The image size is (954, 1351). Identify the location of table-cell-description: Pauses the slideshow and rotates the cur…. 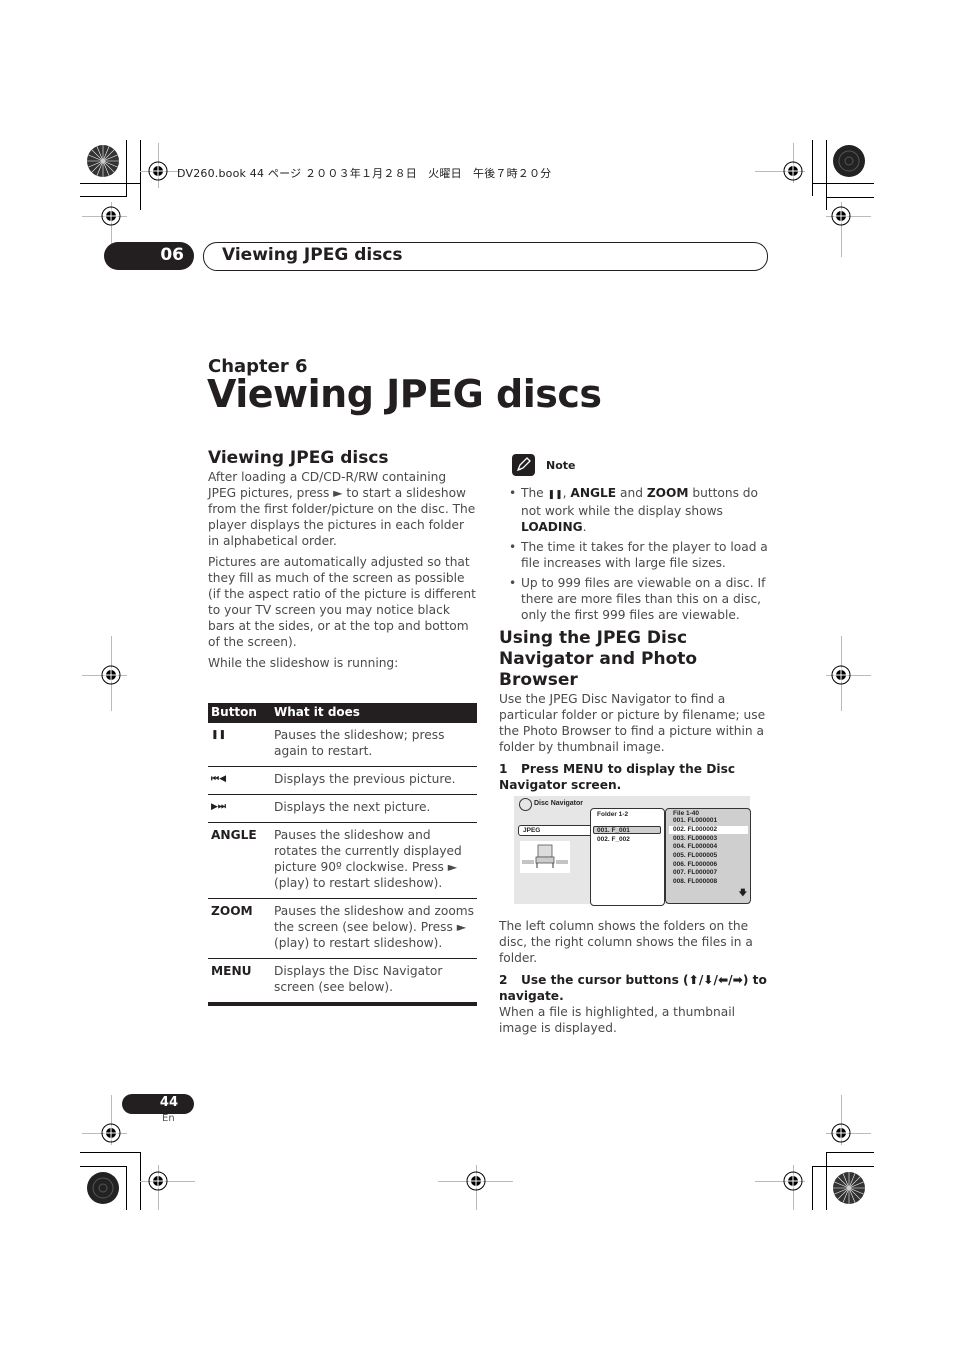
(374, 860).